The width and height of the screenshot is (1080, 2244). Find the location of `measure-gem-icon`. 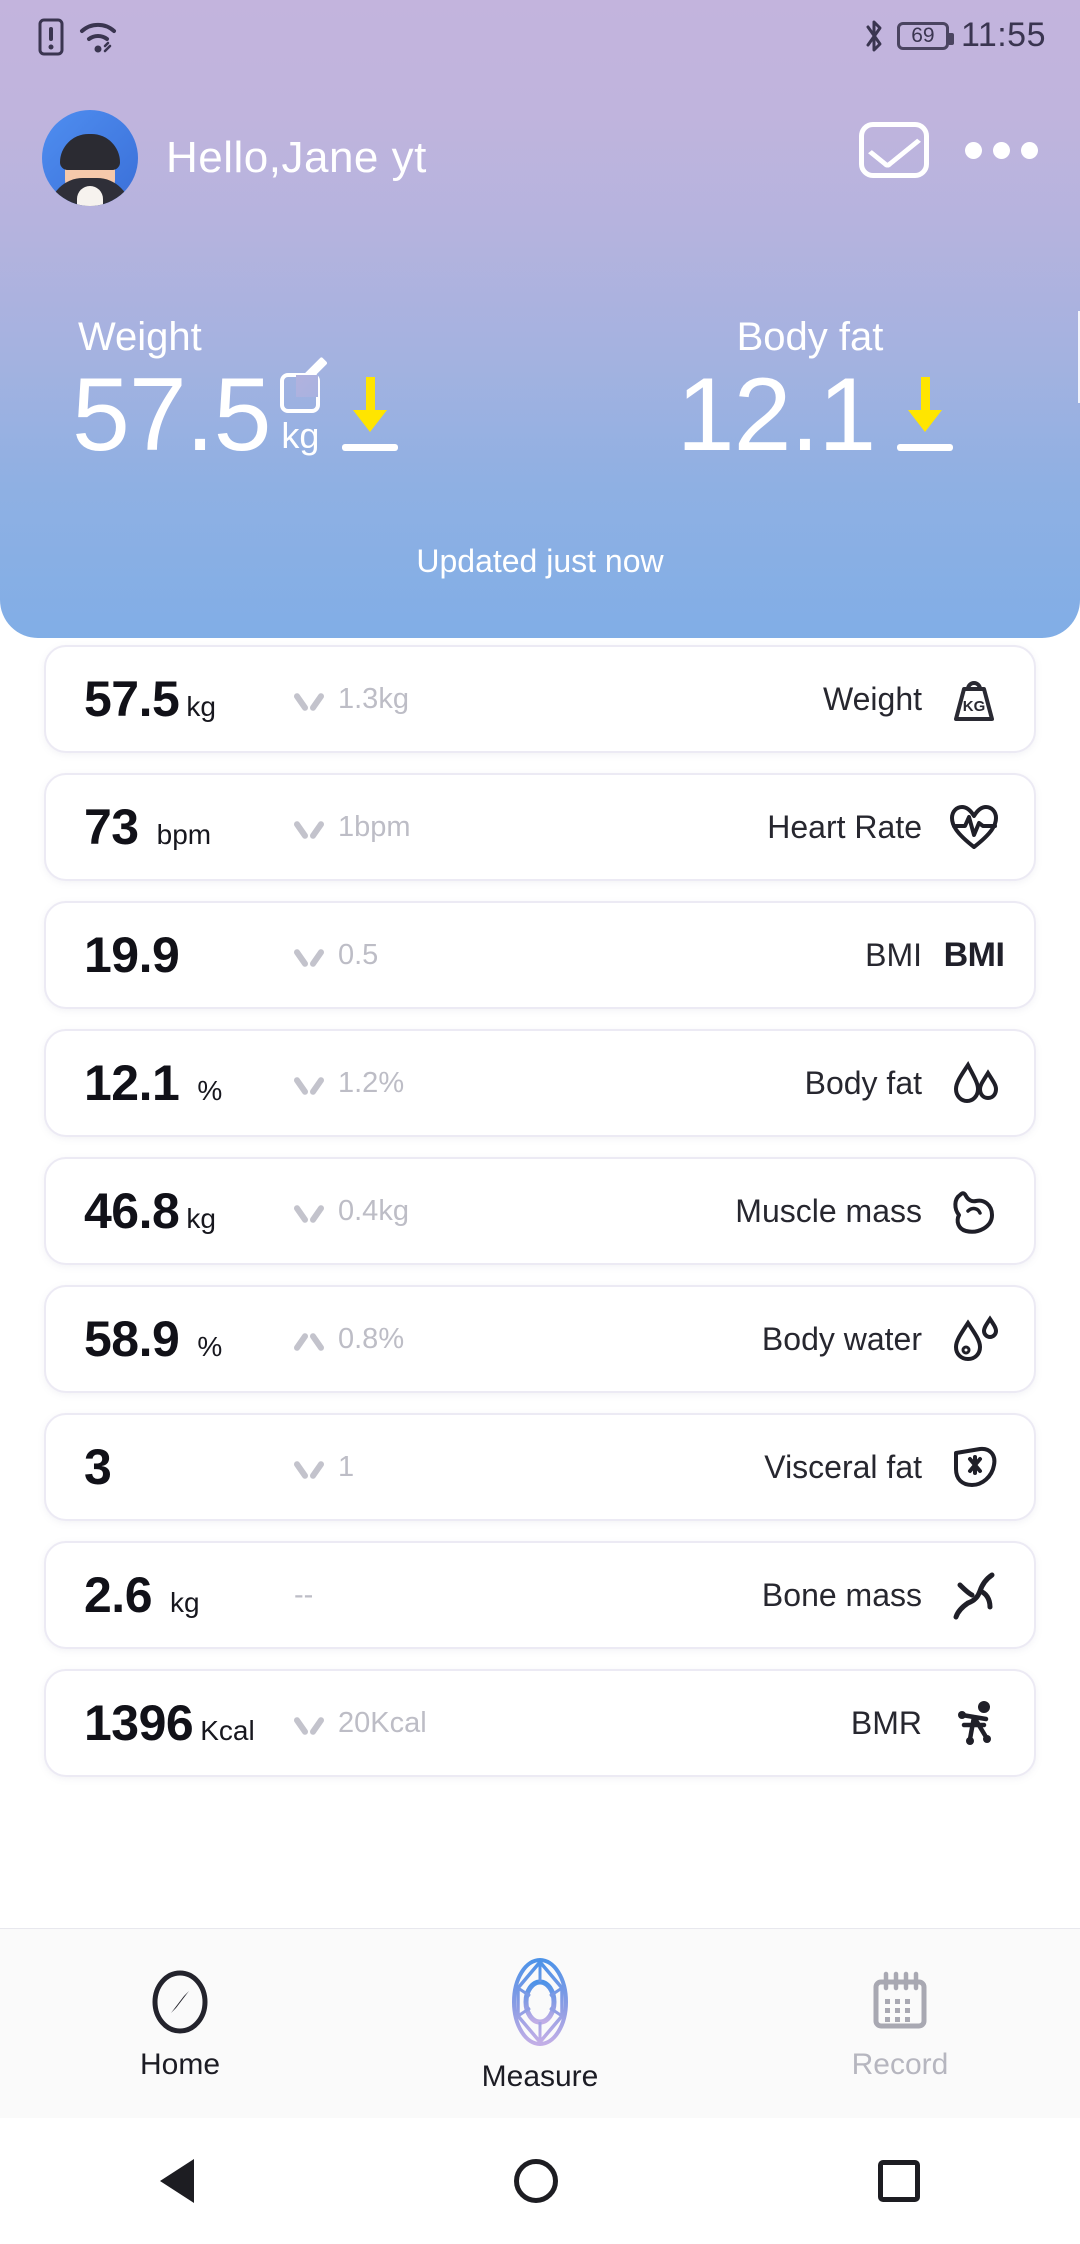

measure-gem-icon is located at coordinates (540, 2001).